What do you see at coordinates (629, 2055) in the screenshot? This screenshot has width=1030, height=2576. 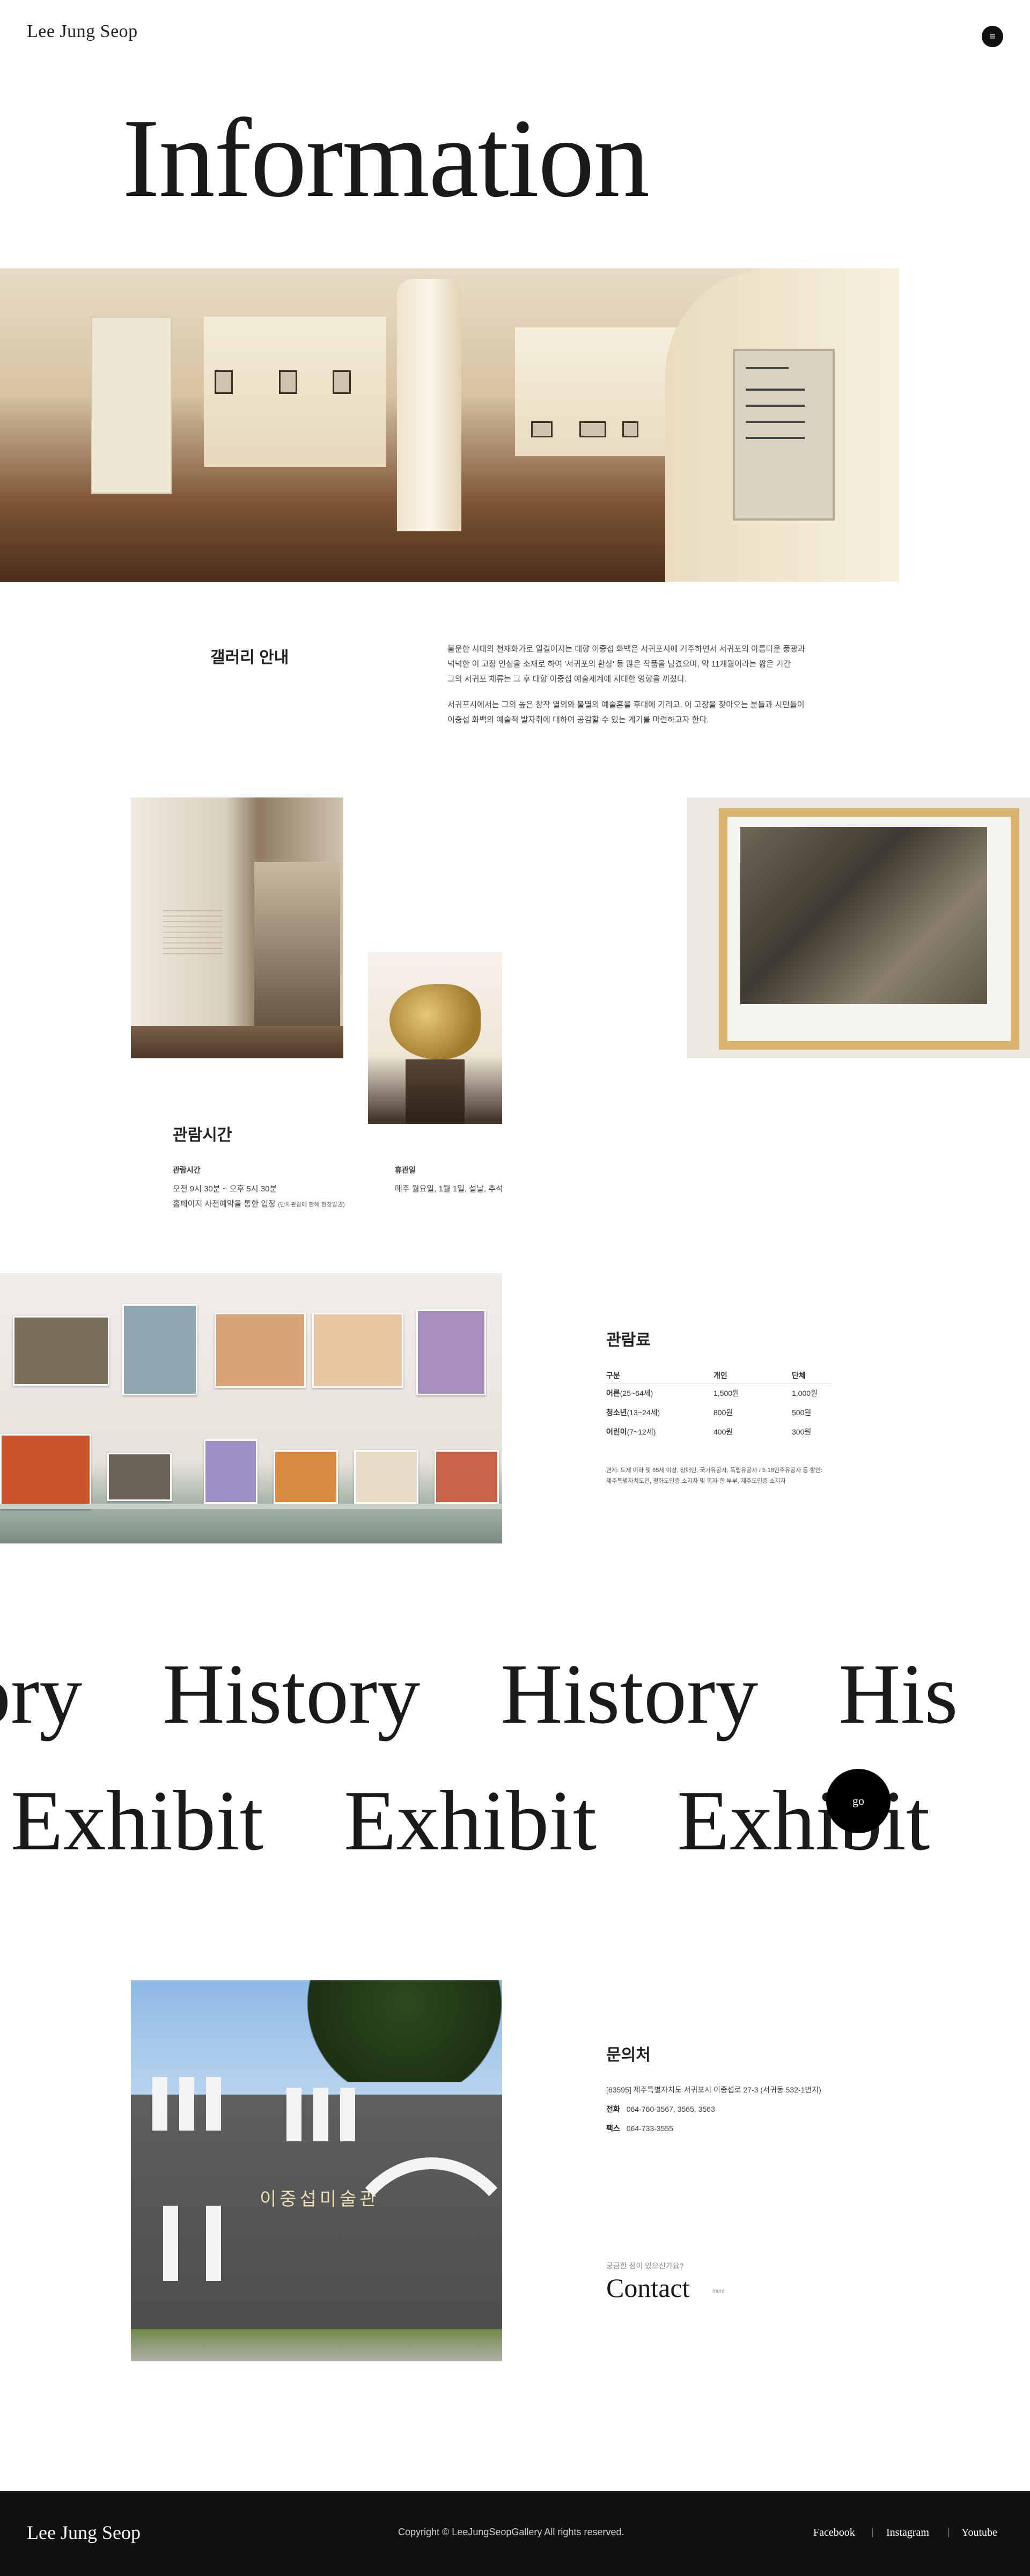 I see `contact-heading: 문의처` at bounding box center [629, 2055].